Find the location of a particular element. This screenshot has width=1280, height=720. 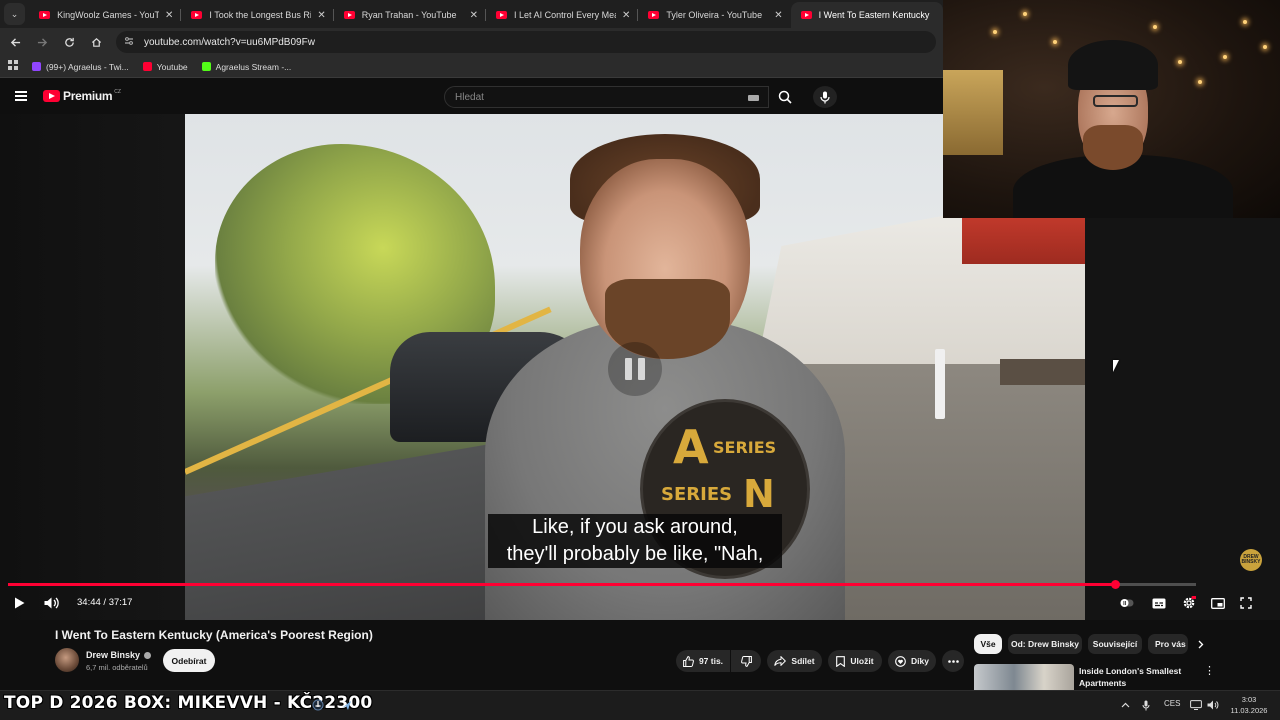

youtube-logo: Premium CZ is located at coordinates (82, 96).